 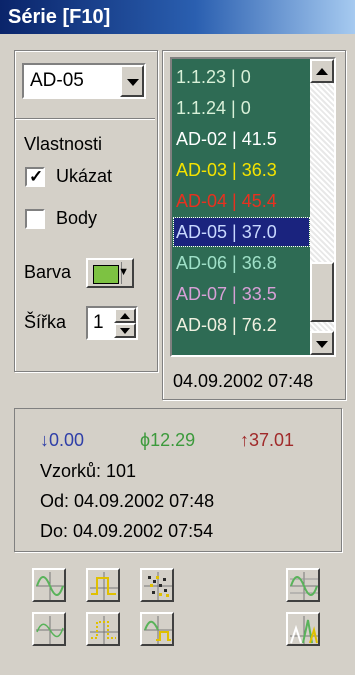 What do you see at coordinates (62, 440) in the screenshot?
I see `min-value: ↓0.00` at bounding box center [62, 440].